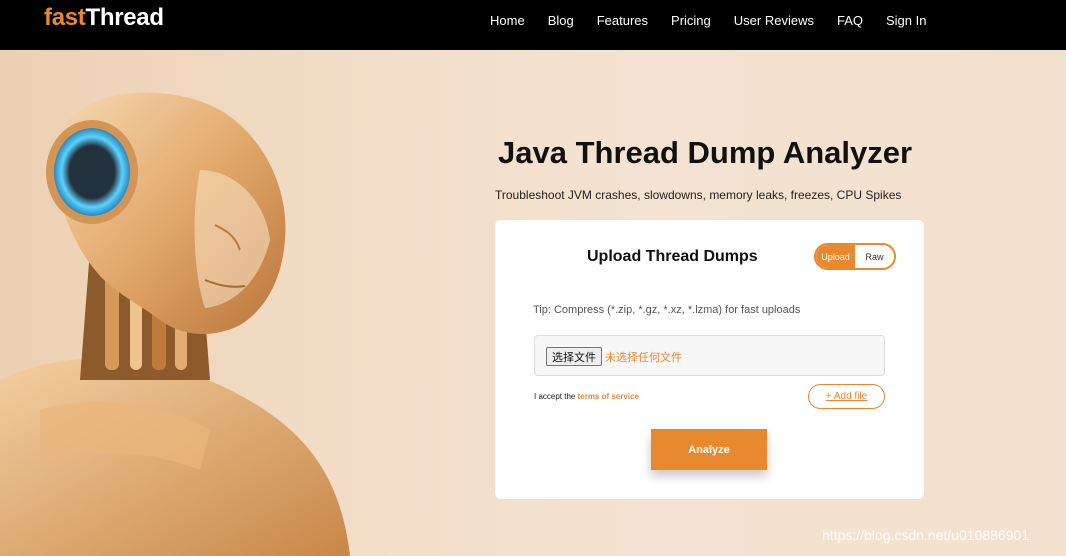  What do you see at coordinates (672, 256) in the screenshot?
I see `upload-card-title: Upload Thread Dumps` at bounding box center [672, 256].